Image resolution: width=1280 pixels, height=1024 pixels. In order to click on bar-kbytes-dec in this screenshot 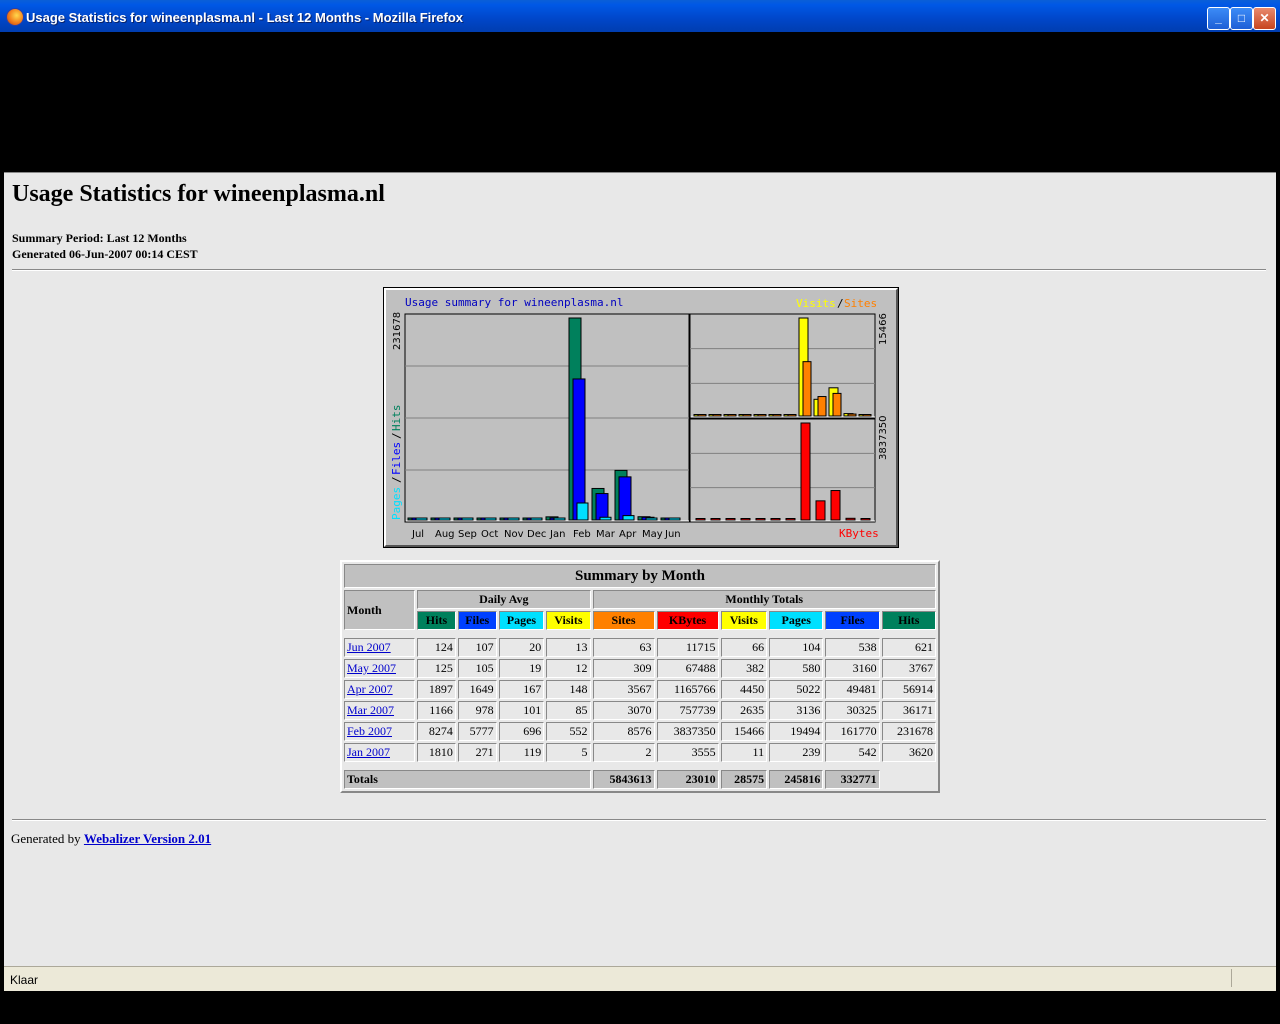, I will do `click(775, 519)`.